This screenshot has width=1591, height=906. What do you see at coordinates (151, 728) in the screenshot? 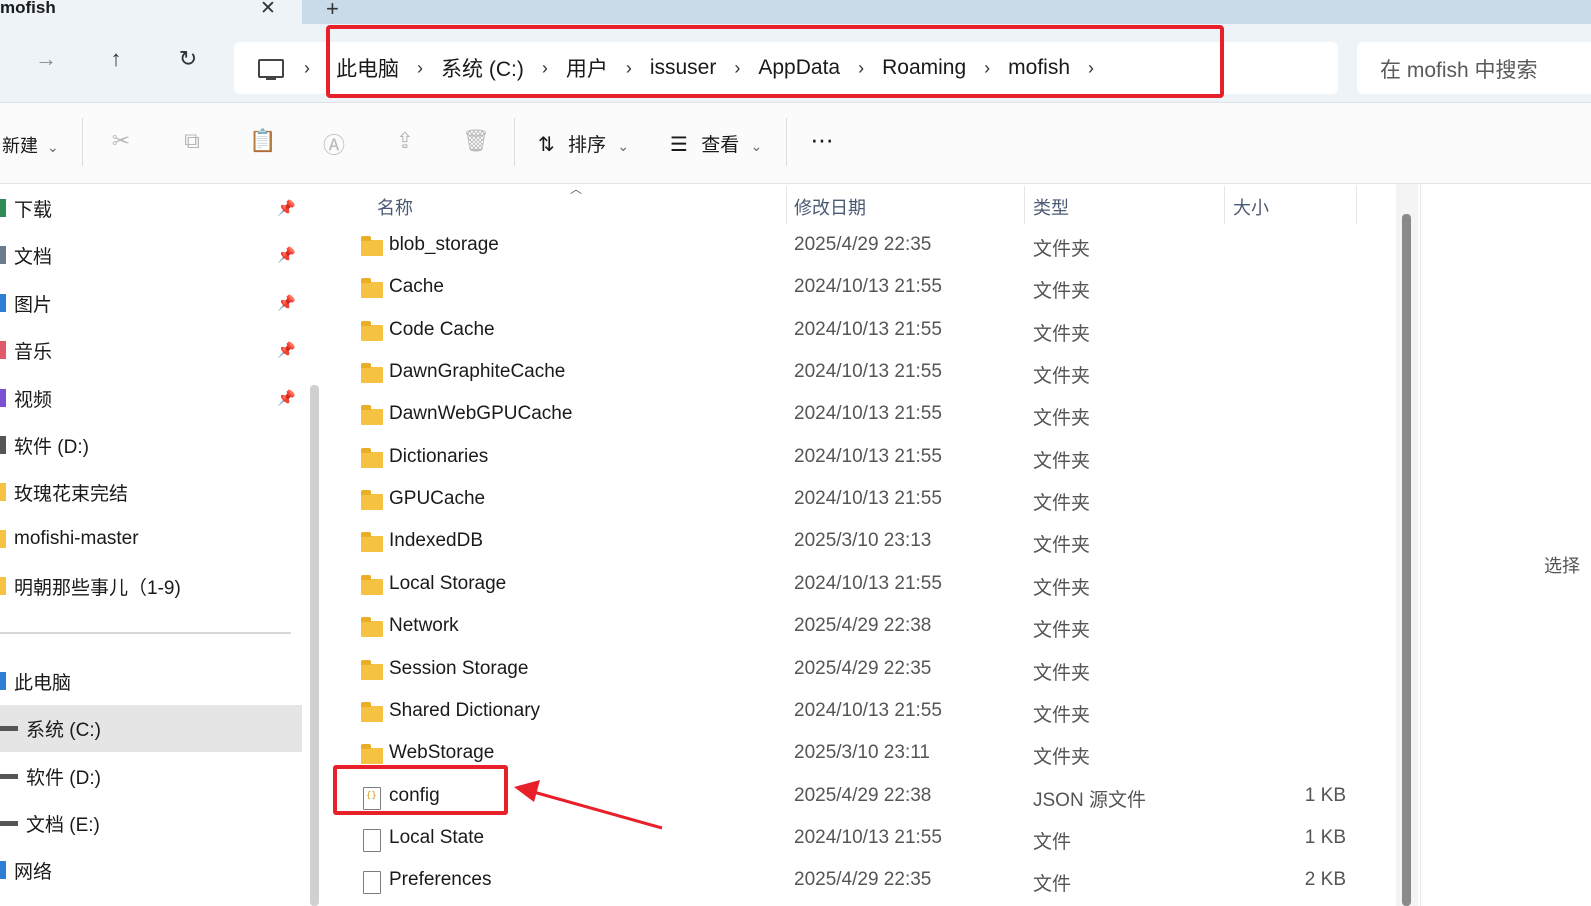
I see `sidebar-item: 系统 (C:)` at bounding box center [151, 728].